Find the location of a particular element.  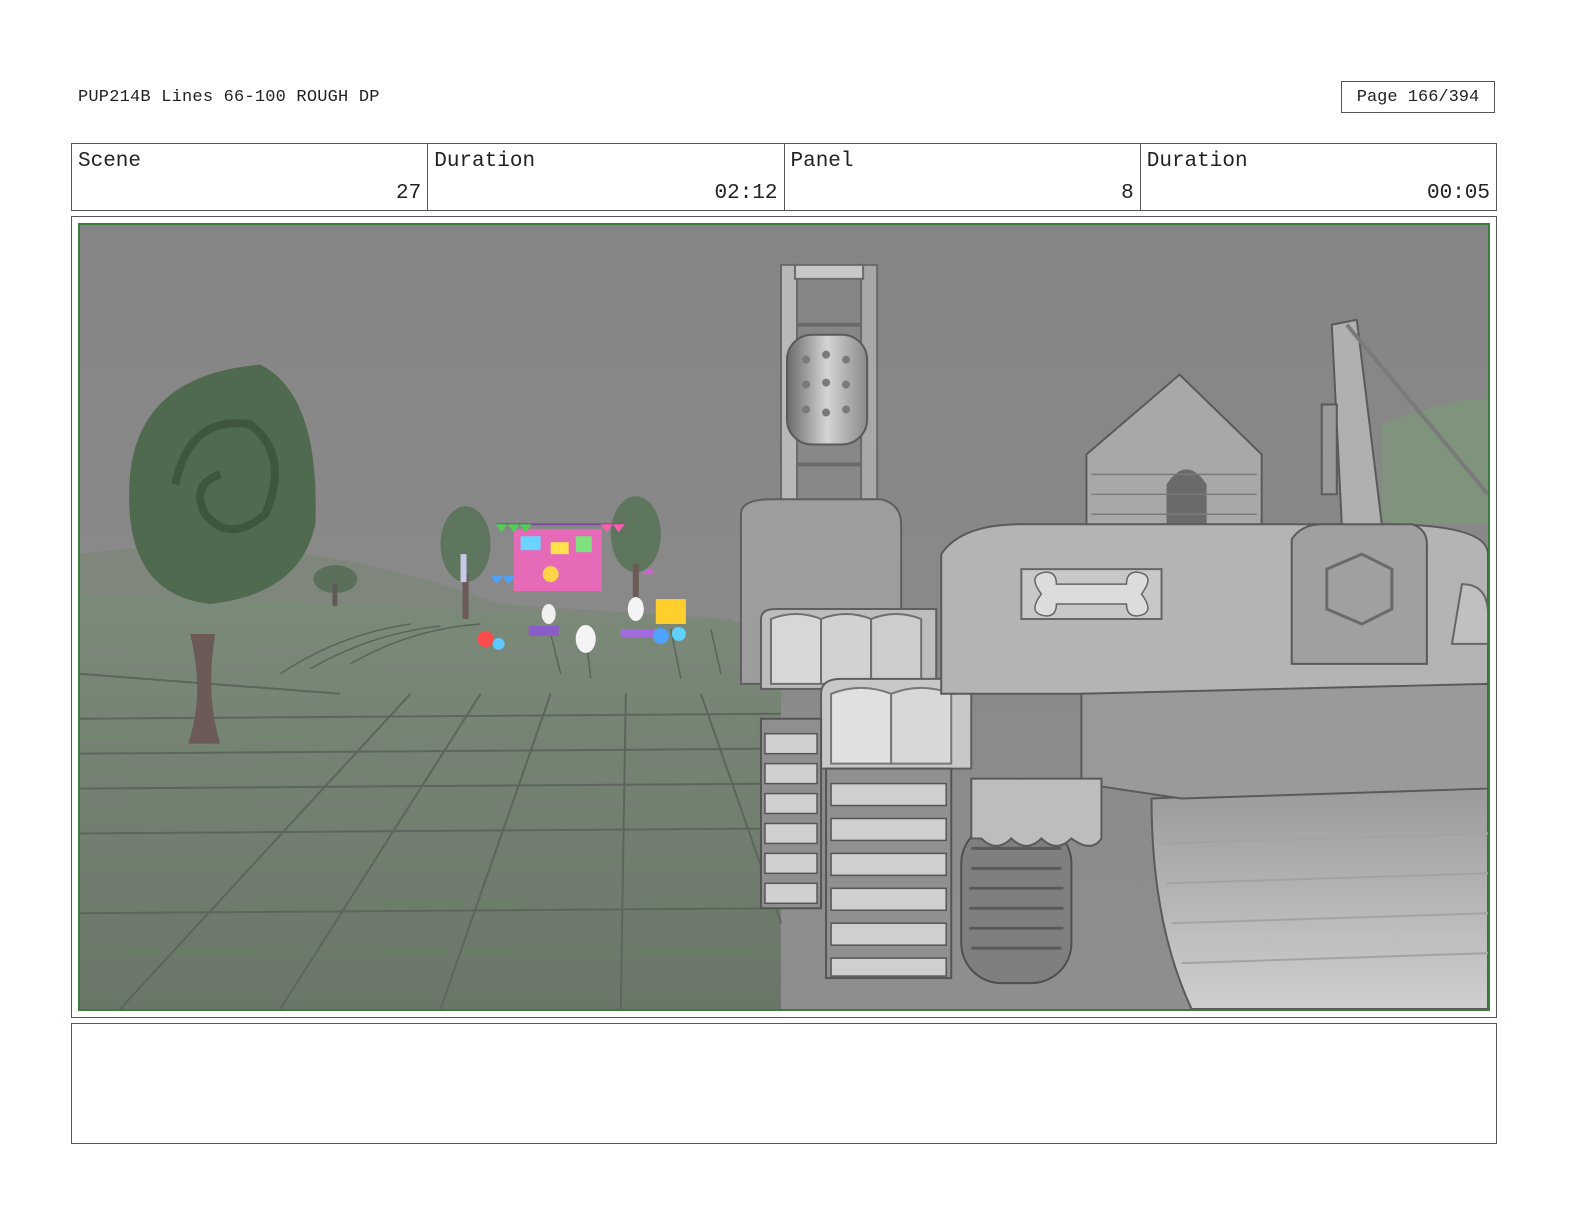

scene-label: Scene is located at coordinates (110, 161).